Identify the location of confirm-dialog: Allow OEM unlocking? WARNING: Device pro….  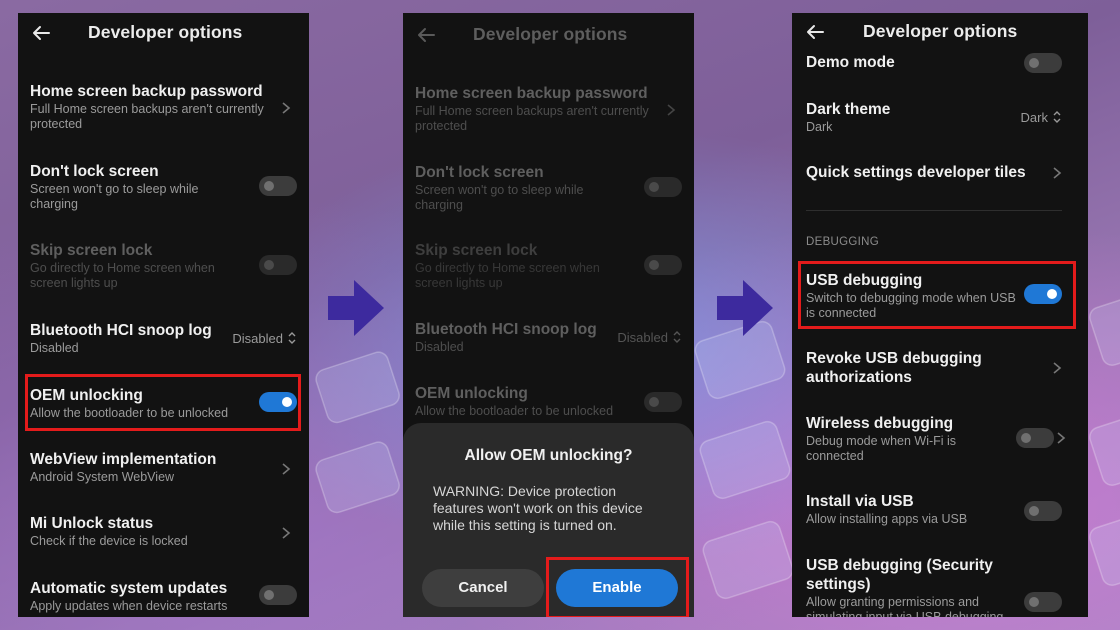
(548, 520).